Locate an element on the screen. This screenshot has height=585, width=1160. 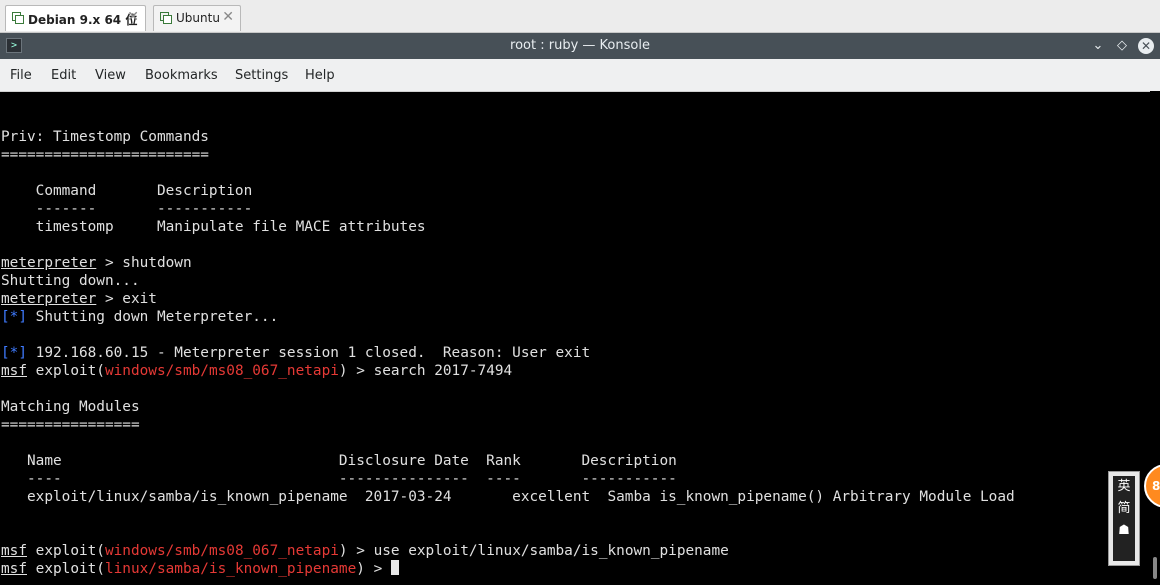
tab-debian: Debian 9.x 64 位 ✕ is located at coordinates (75, 18).